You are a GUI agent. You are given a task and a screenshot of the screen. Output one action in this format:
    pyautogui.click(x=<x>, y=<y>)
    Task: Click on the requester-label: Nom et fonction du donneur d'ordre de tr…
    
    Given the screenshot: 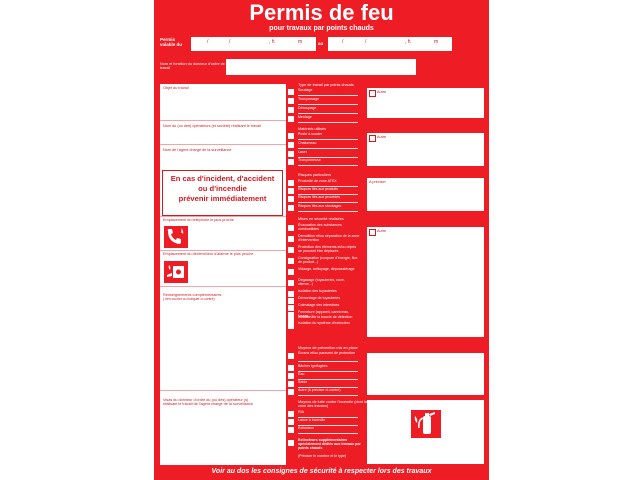 What is the action you would take?
    pyautogui.click(x=192, y=66)
    